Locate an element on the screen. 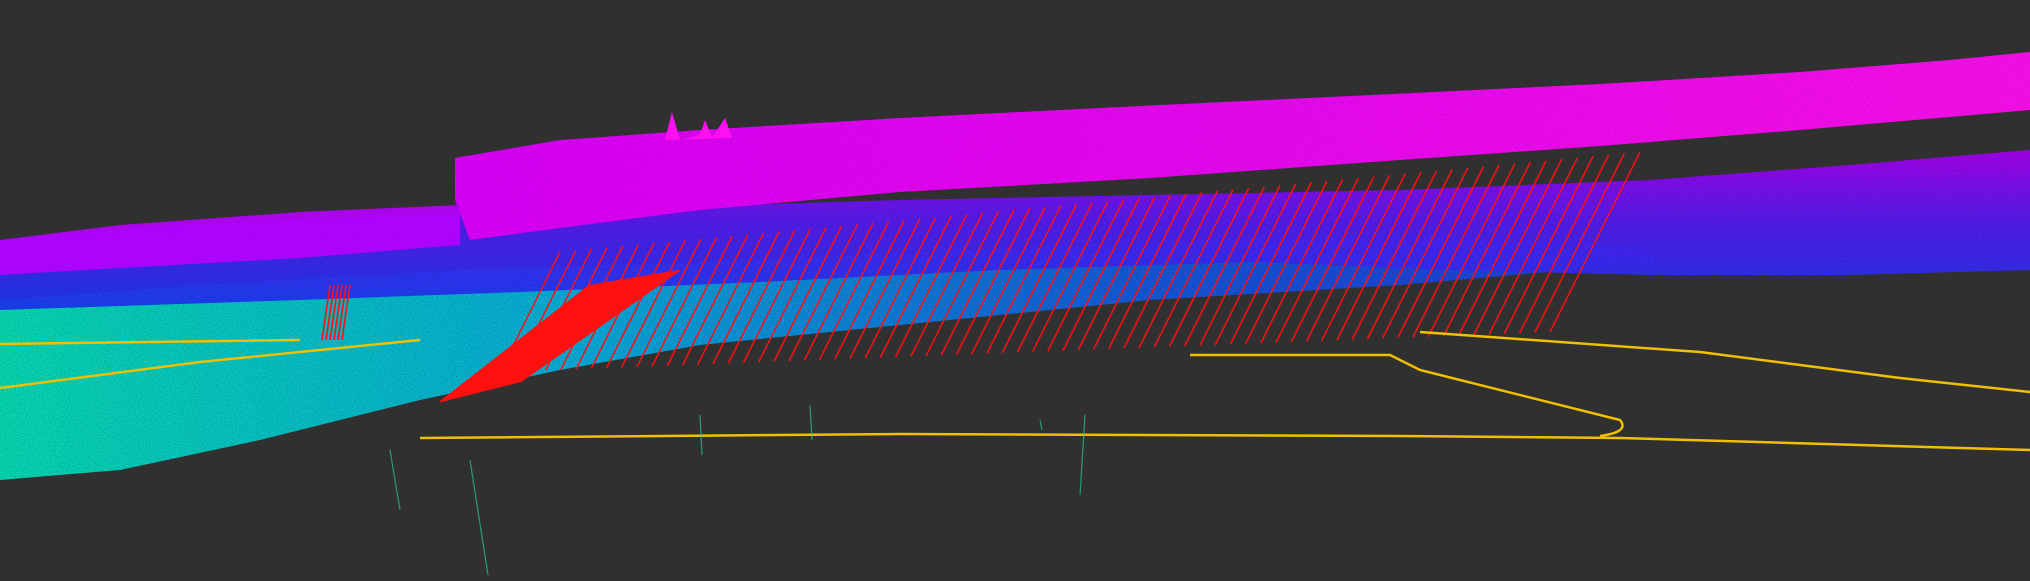 The width and height of the screenshot is (2030, 581). trajectory-lower is located at coordinates (1224, 442).